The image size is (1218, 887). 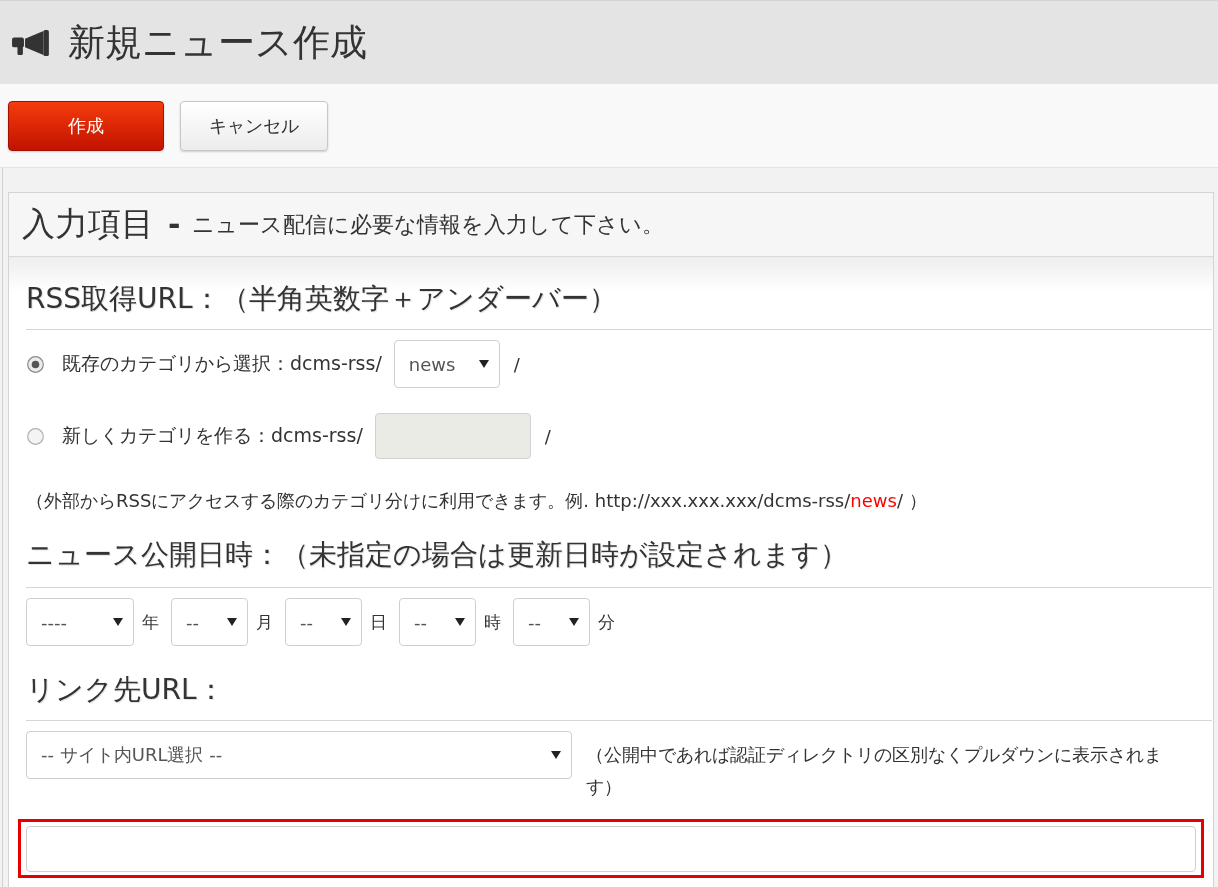 What do you see at coordinates (217, 42) in the screenshot?
I see `page-title: 新規ニュース作成` at bounding box center [217, 42].